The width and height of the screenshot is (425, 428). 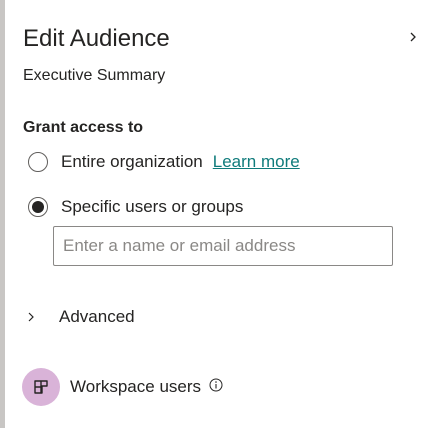 What do you see at coordinates (132, 161) in the screenshot?
I see `radio-label-entire-organization: Entire organization` at bounding box center [132, 161].